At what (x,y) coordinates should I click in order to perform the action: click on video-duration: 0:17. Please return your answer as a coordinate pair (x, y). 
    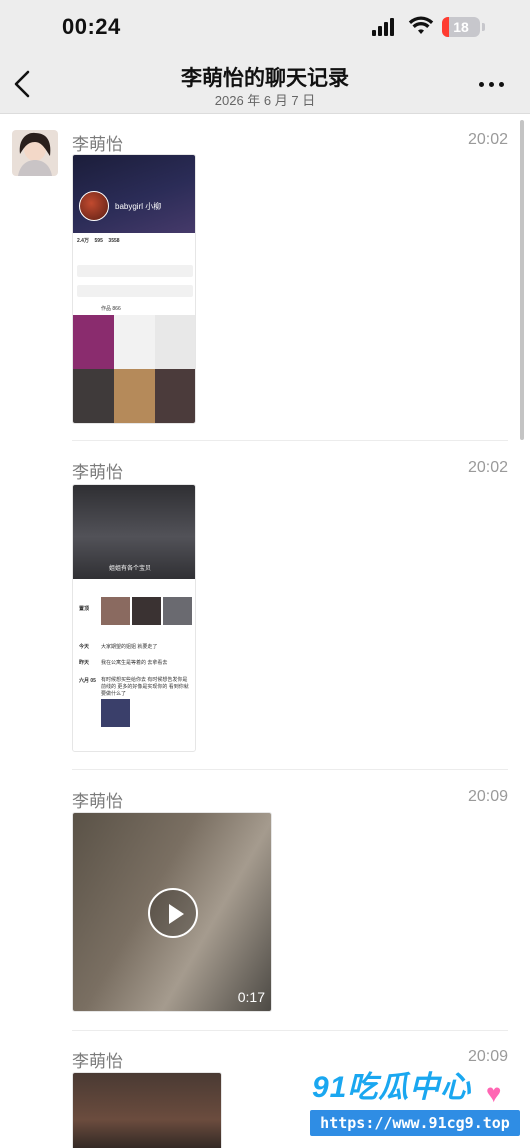
    Looking at the image, I should click on (251, 997).